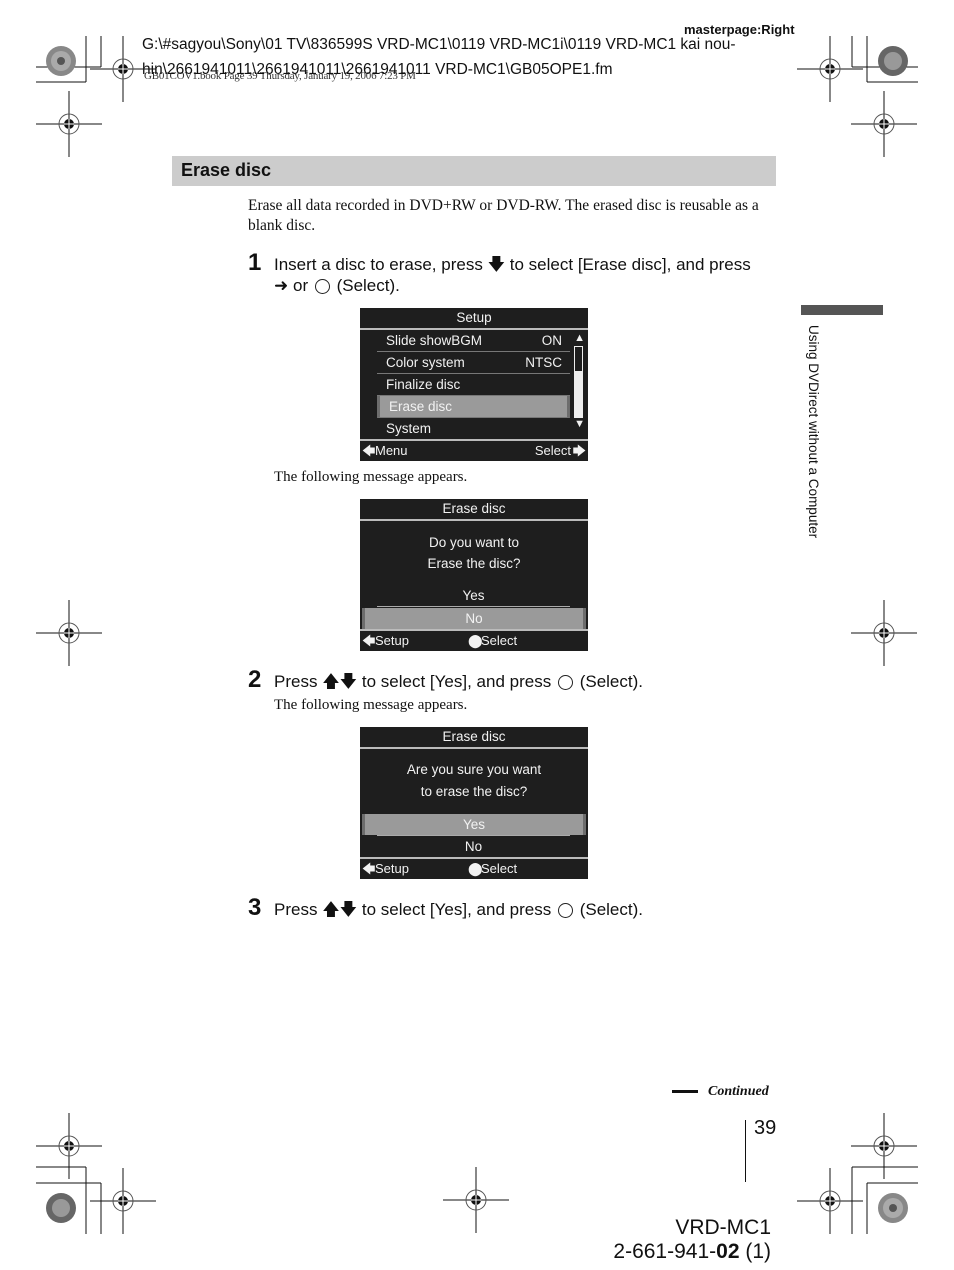 This screenshot has width=954, height=1270. Describe the element at coordinates (543, 362) in the screenshot. I see `menu-item-value: NTSC` at that location.